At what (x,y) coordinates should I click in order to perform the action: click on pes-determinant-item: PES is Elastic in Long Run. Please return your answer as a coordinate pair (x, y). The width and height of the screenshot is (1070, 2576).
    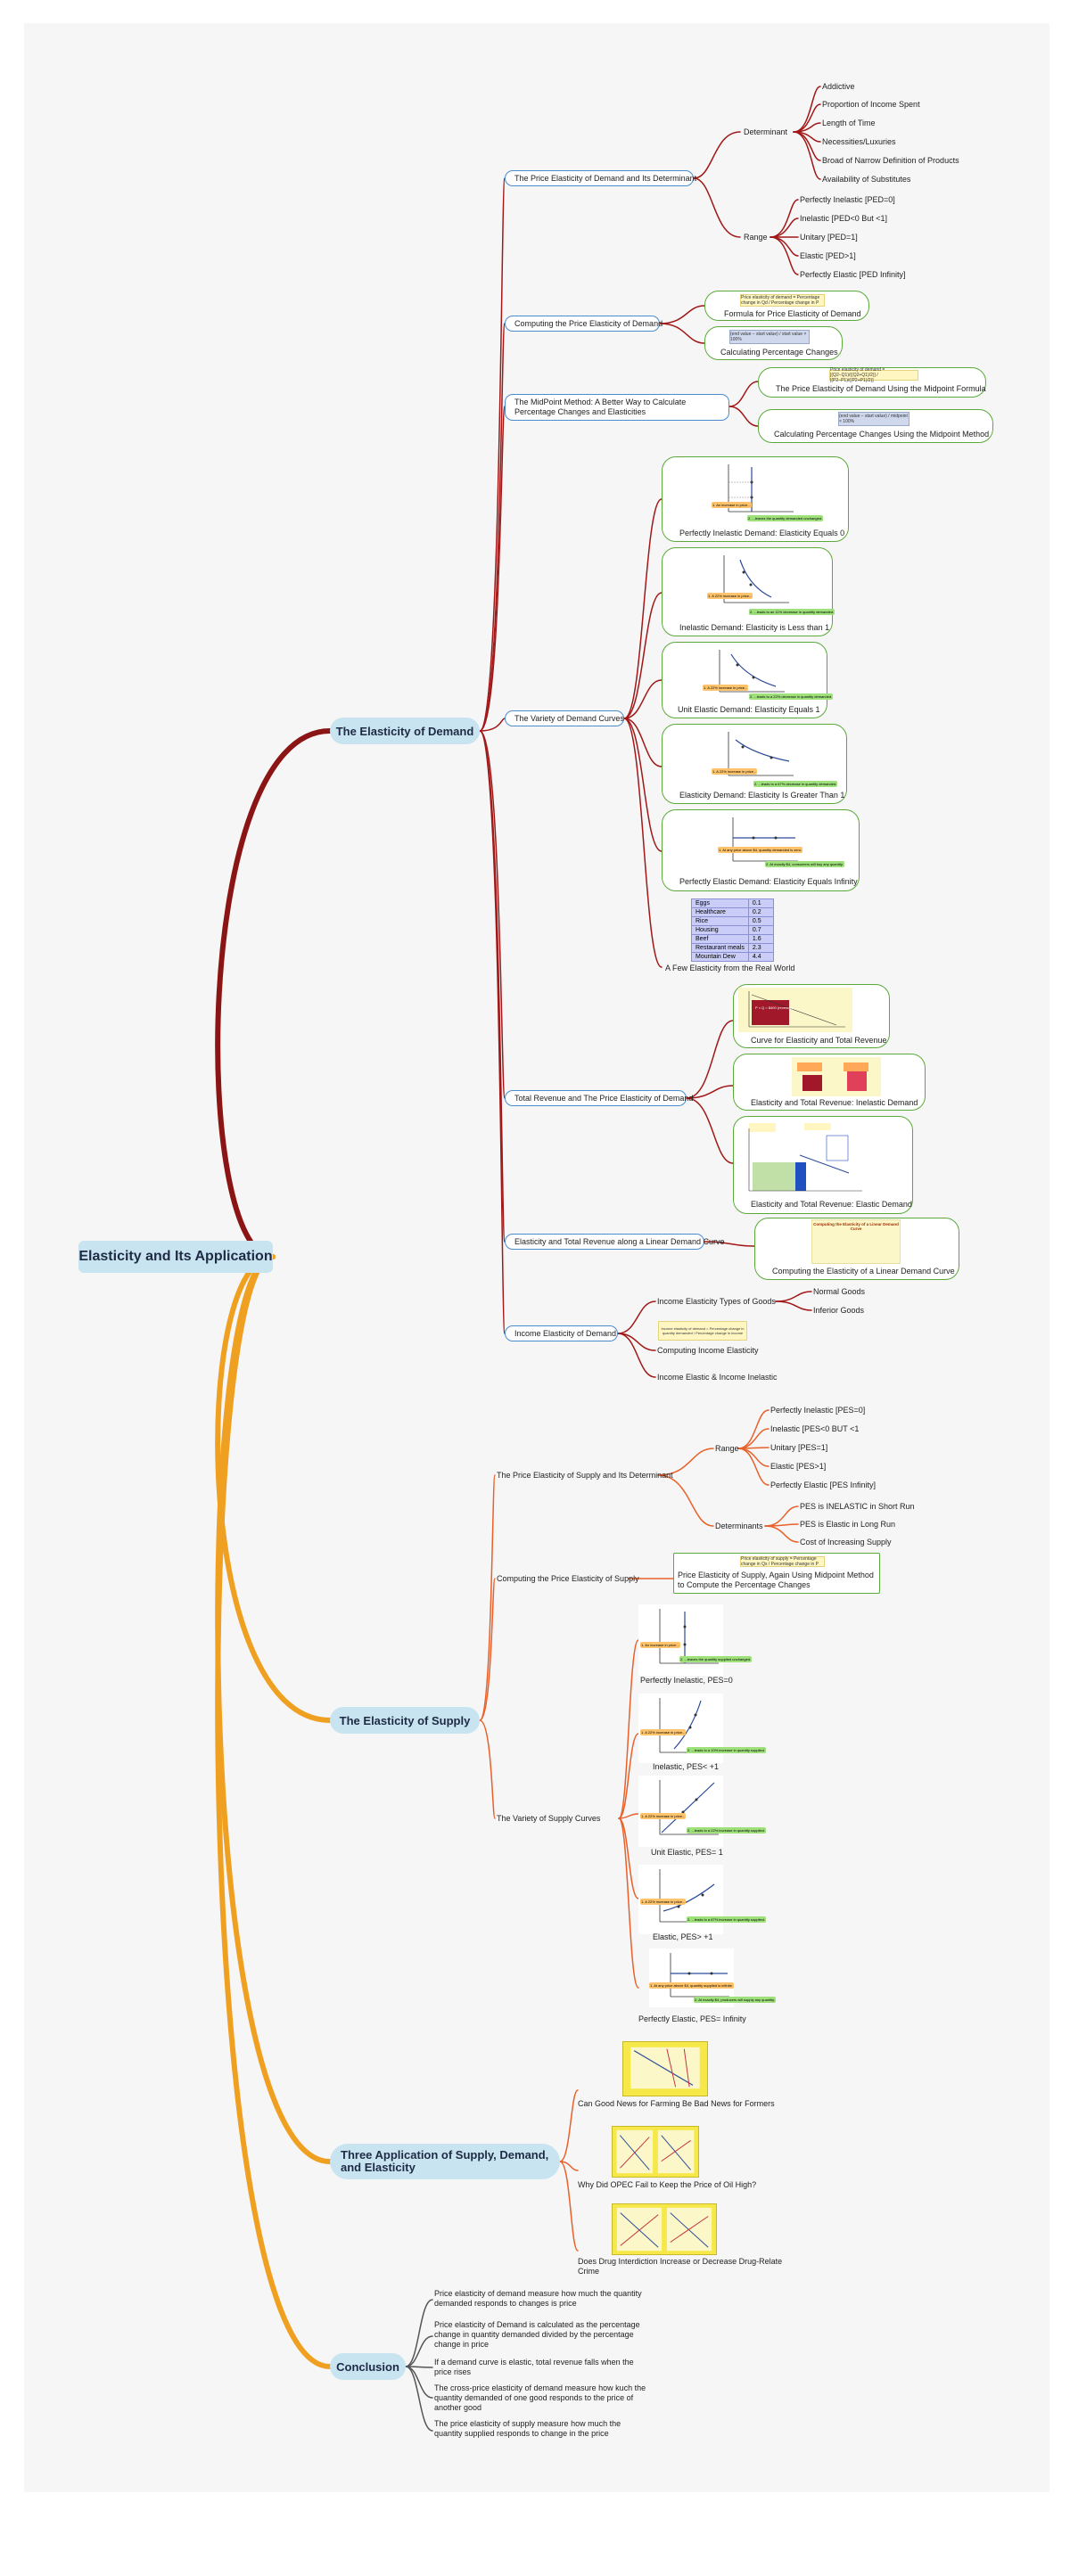
    Looking at the image, I should click on (847, 1524).